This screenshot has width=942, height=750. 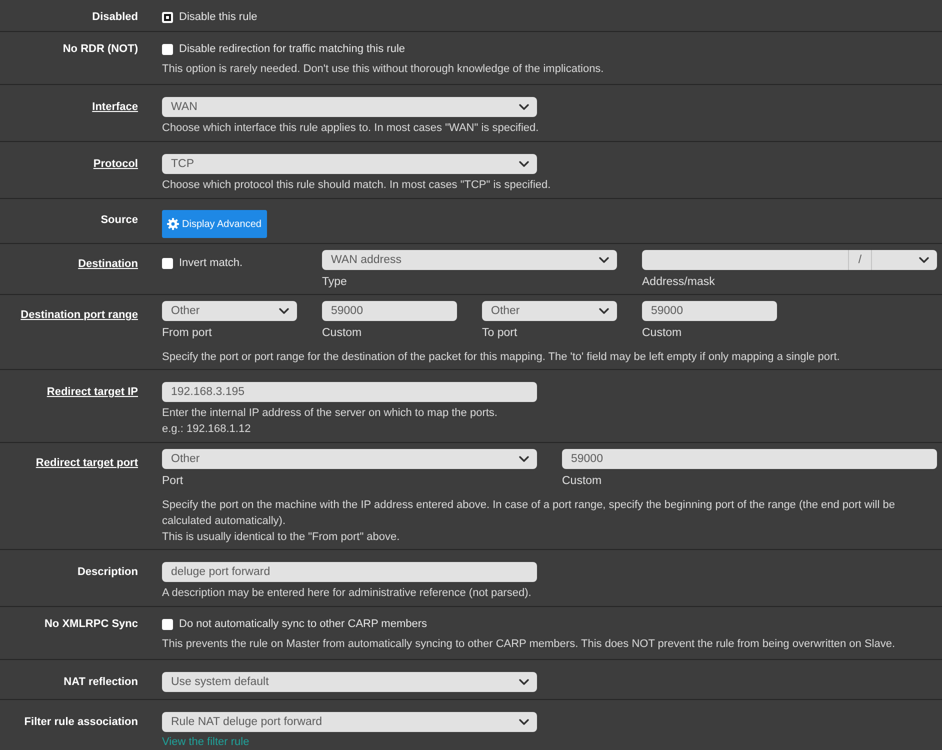 I want to click on field-label: Destination, so click(x=108, y=264).